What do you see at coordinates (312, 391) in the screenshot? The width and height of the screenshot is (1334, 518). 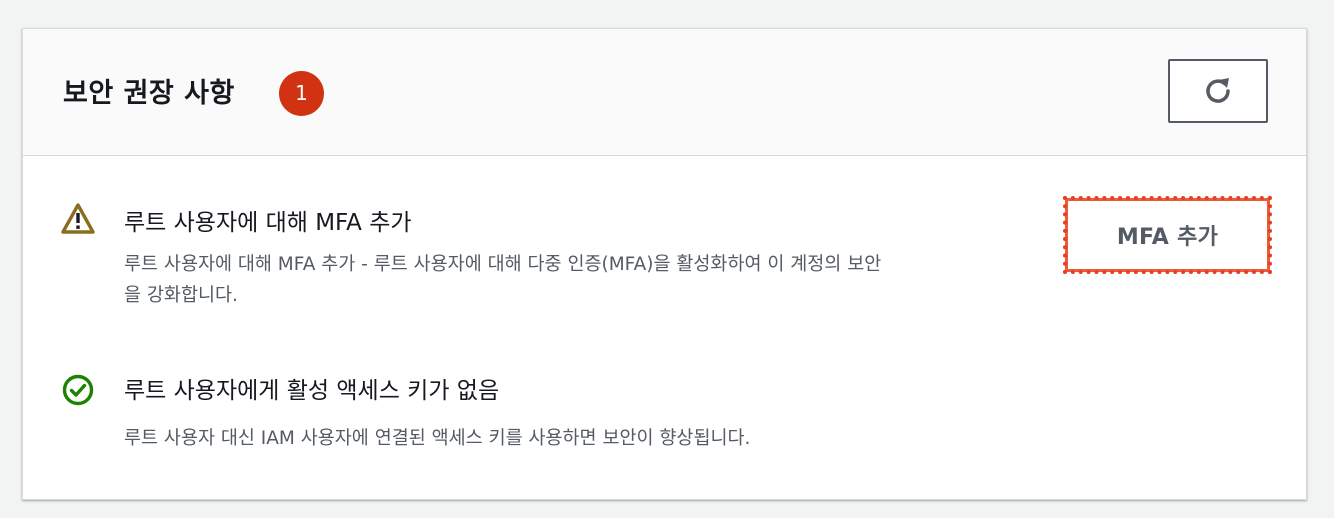 I see `recommendation-title: 루트 사용자에게 활성 액세스 키가 없음` at bounding box center [312, 391].